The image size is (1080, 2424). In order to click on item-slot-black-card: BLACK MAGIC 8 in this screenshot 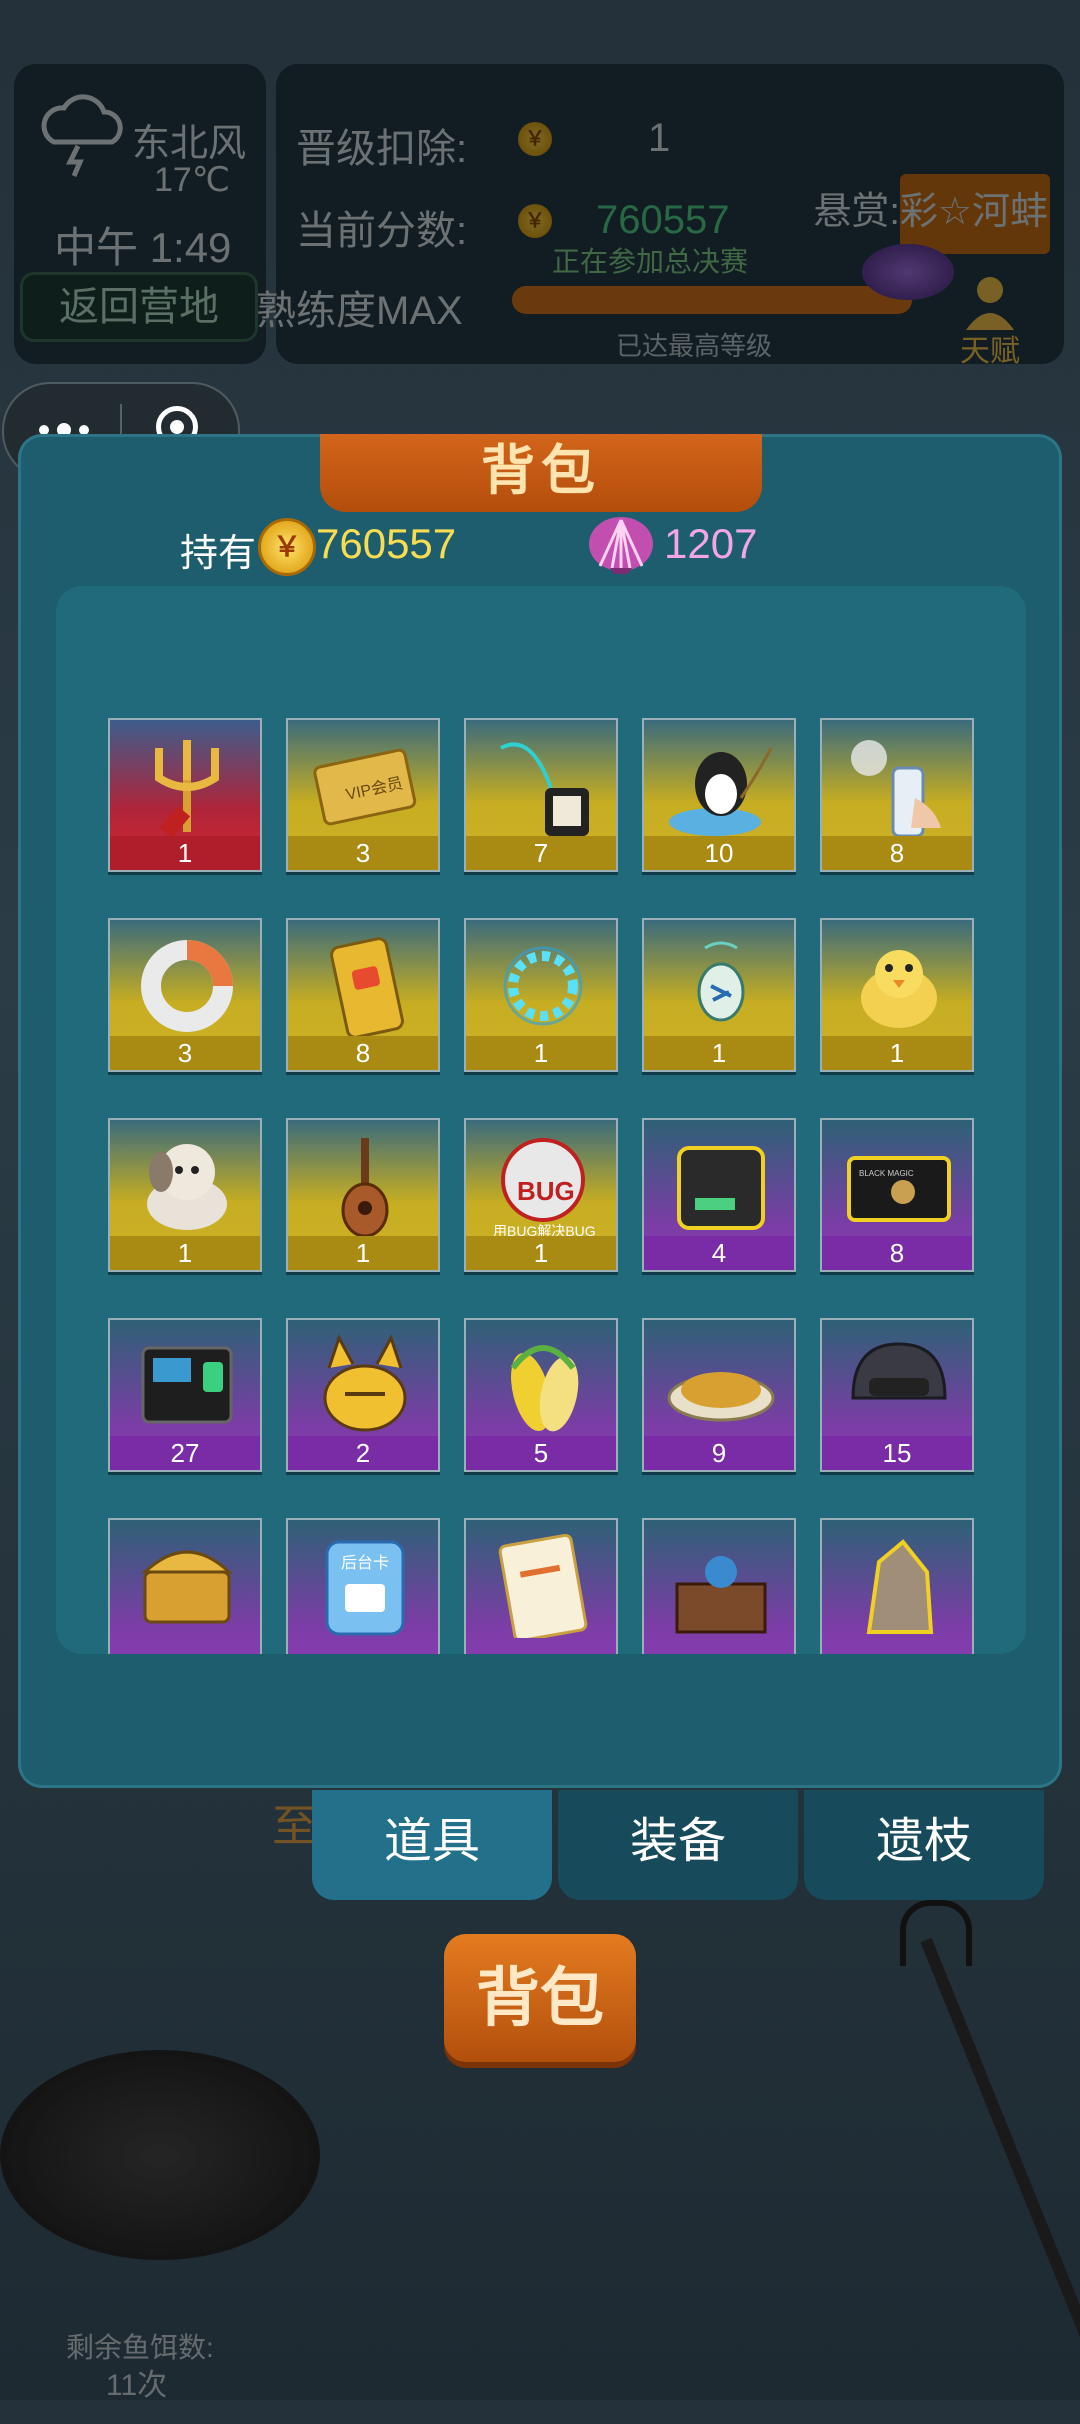, I will do `click(897, 1195)`.